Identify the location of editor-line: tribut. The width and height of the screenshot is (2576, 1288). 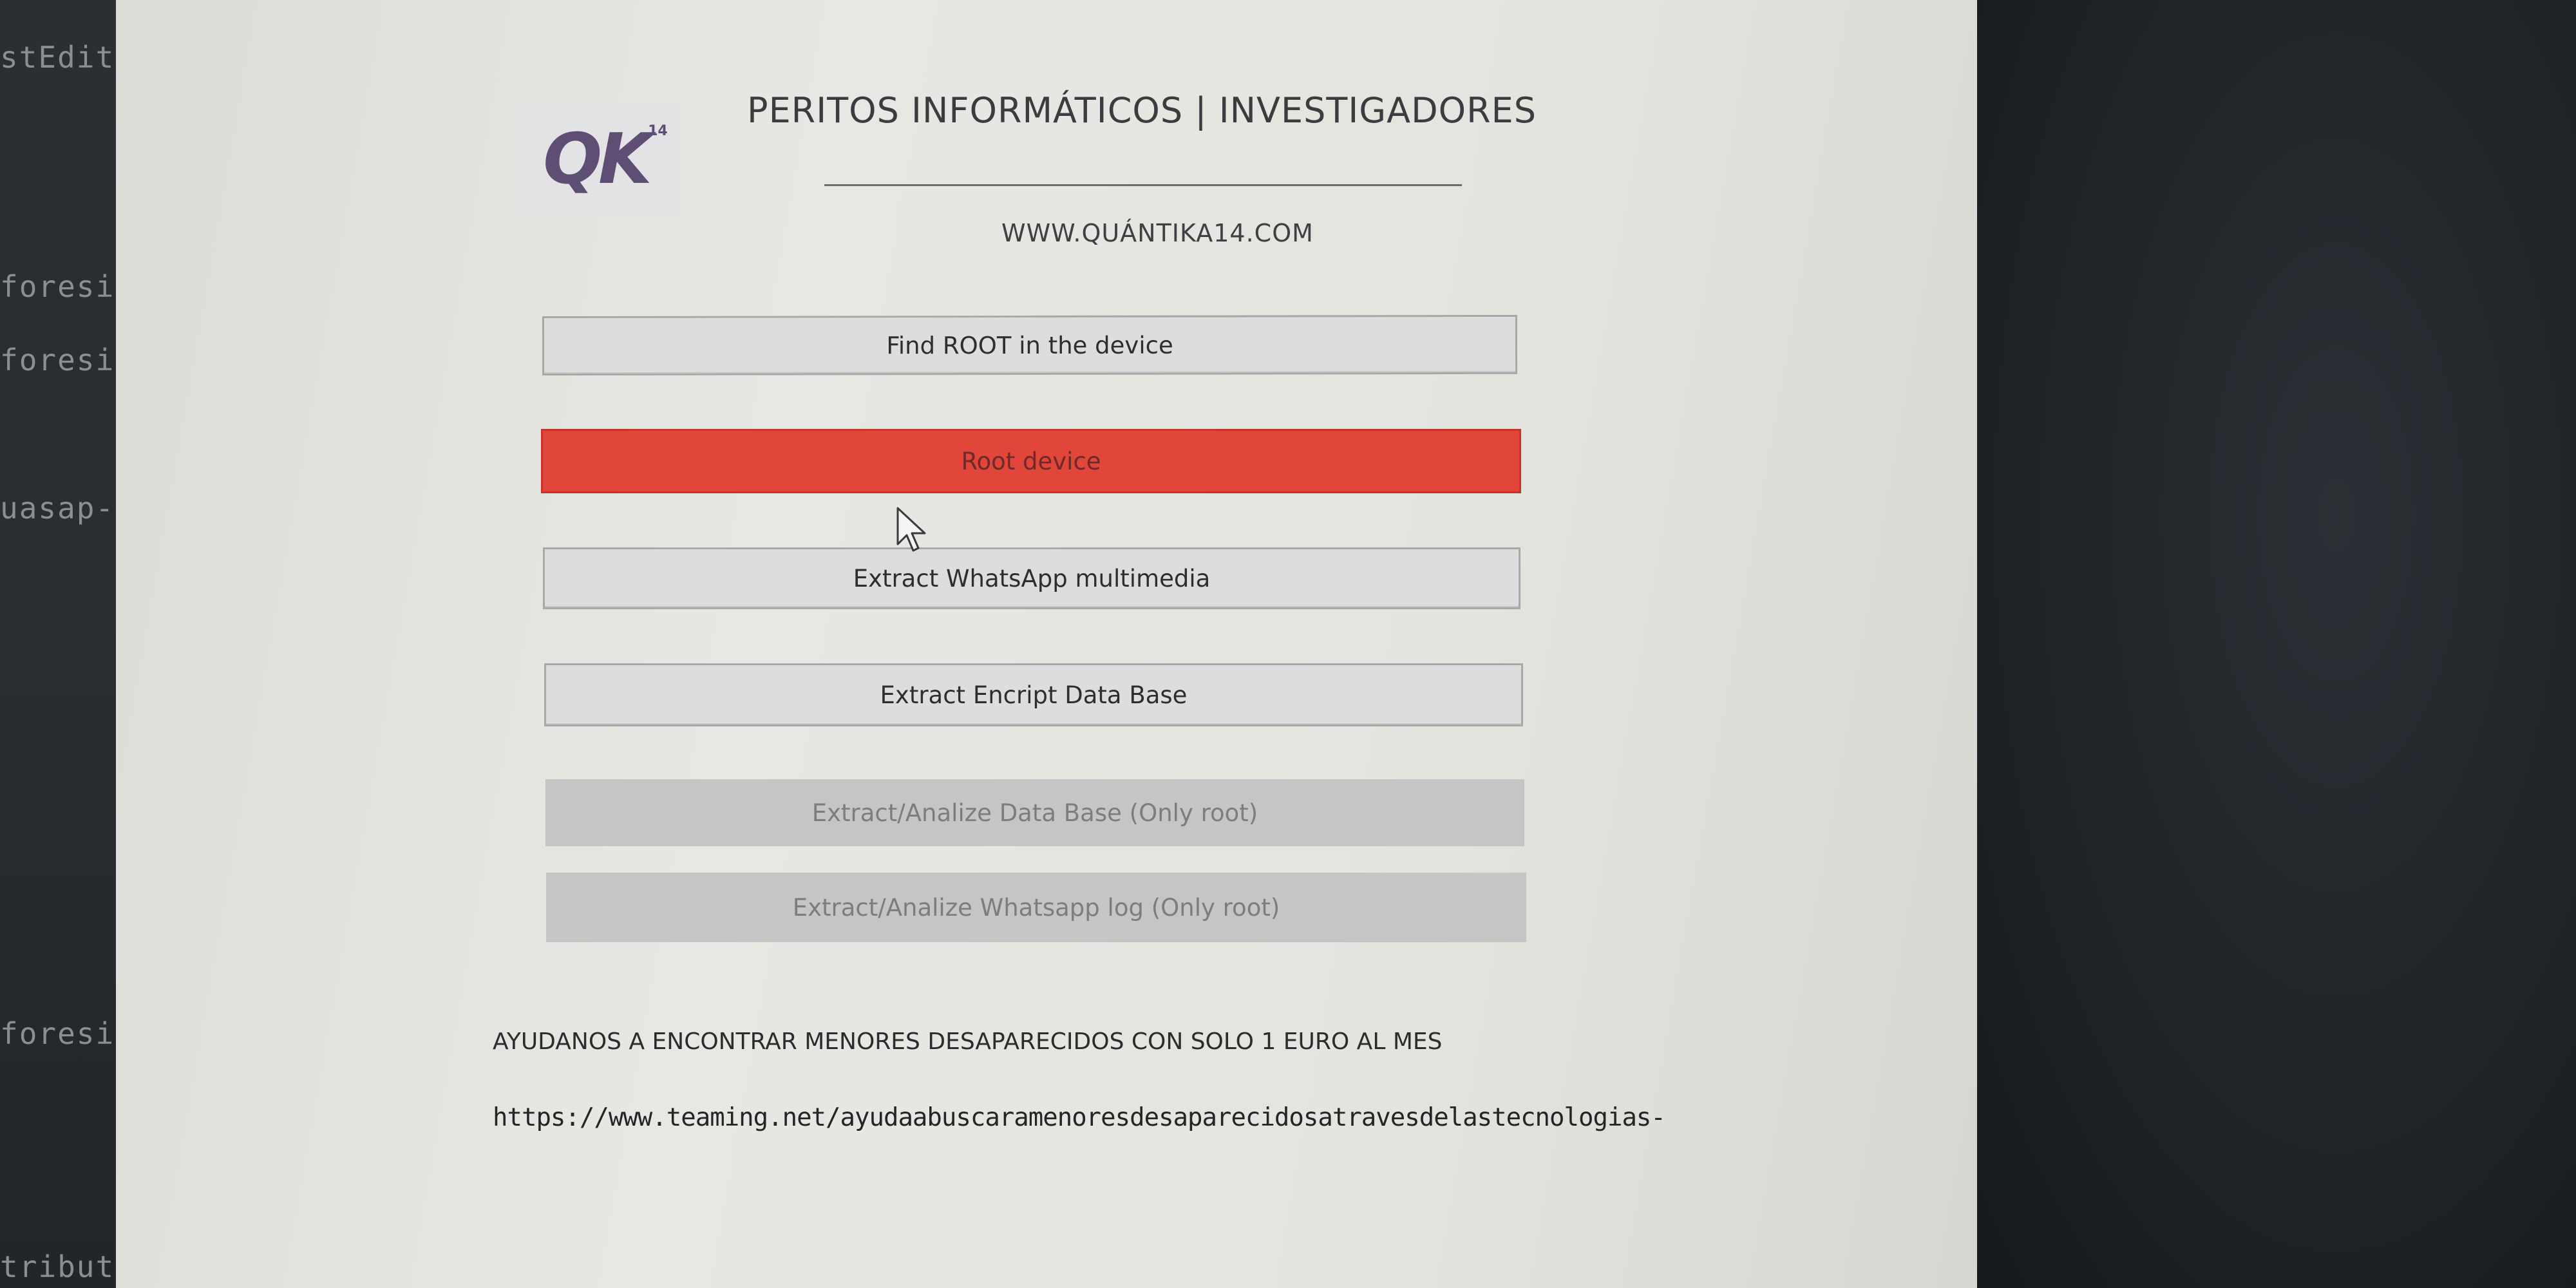
(58, 1266).